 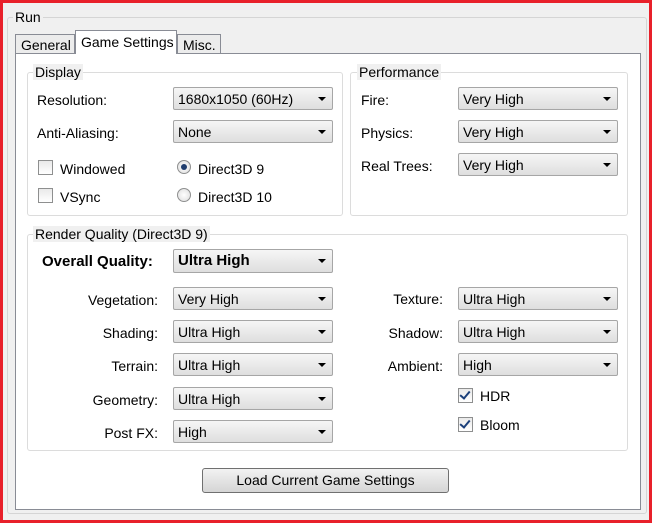 I want to click on load-current-game-settings-button: Load Current Game Settings, so click(x=325, y=480).